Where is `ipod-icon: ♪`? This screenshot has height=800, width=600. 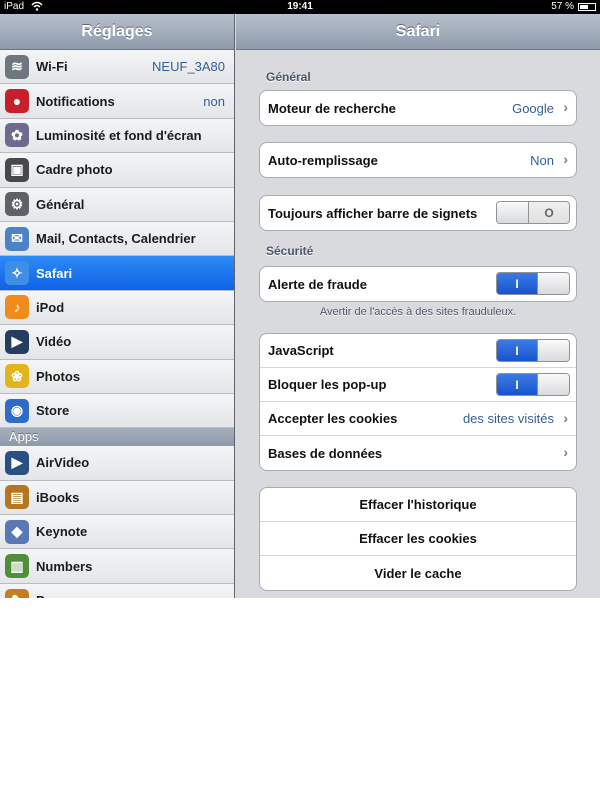
ipod-icon: ♪ is located at coordinates (17, 307).